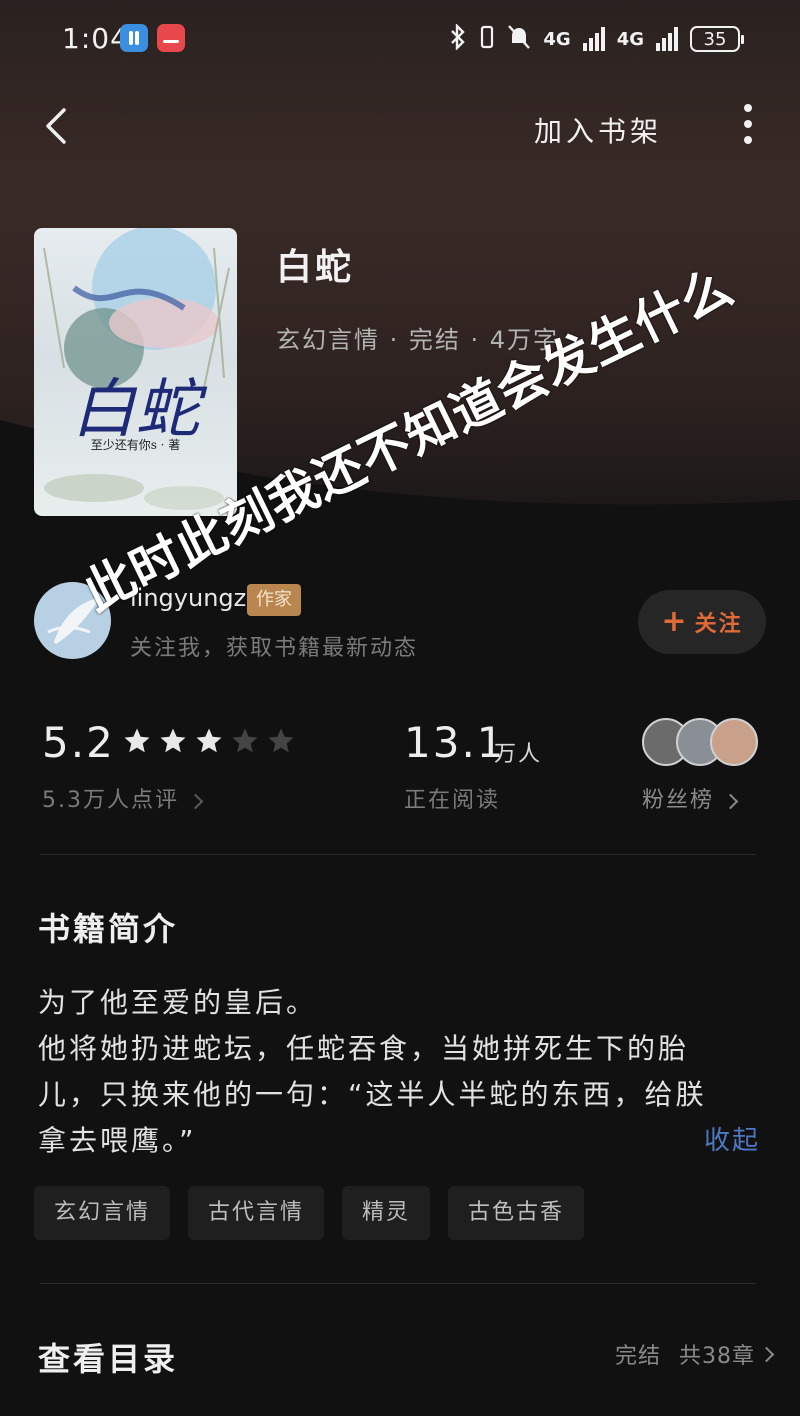 This screenshot has height=1416, width=800. Describe the element at coordinates (678, 800) in the screenshot. I see `fans-label: 粉丝榜` at that location.